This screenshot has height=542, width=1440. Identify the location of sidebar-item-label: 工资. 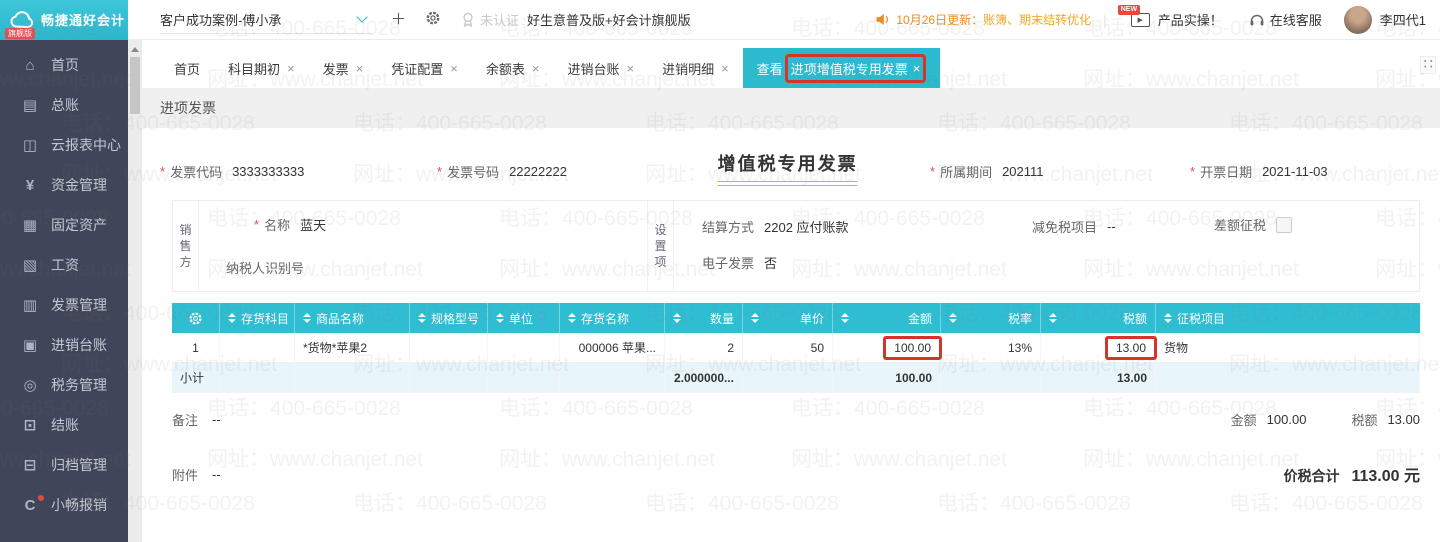
(65, 265).